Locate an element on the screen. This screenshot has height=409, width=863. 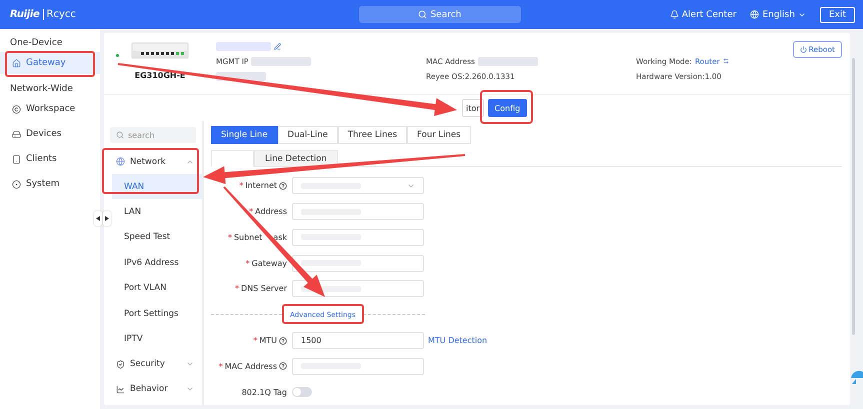
sidebar-item: System is located at coordinates (50, 184).